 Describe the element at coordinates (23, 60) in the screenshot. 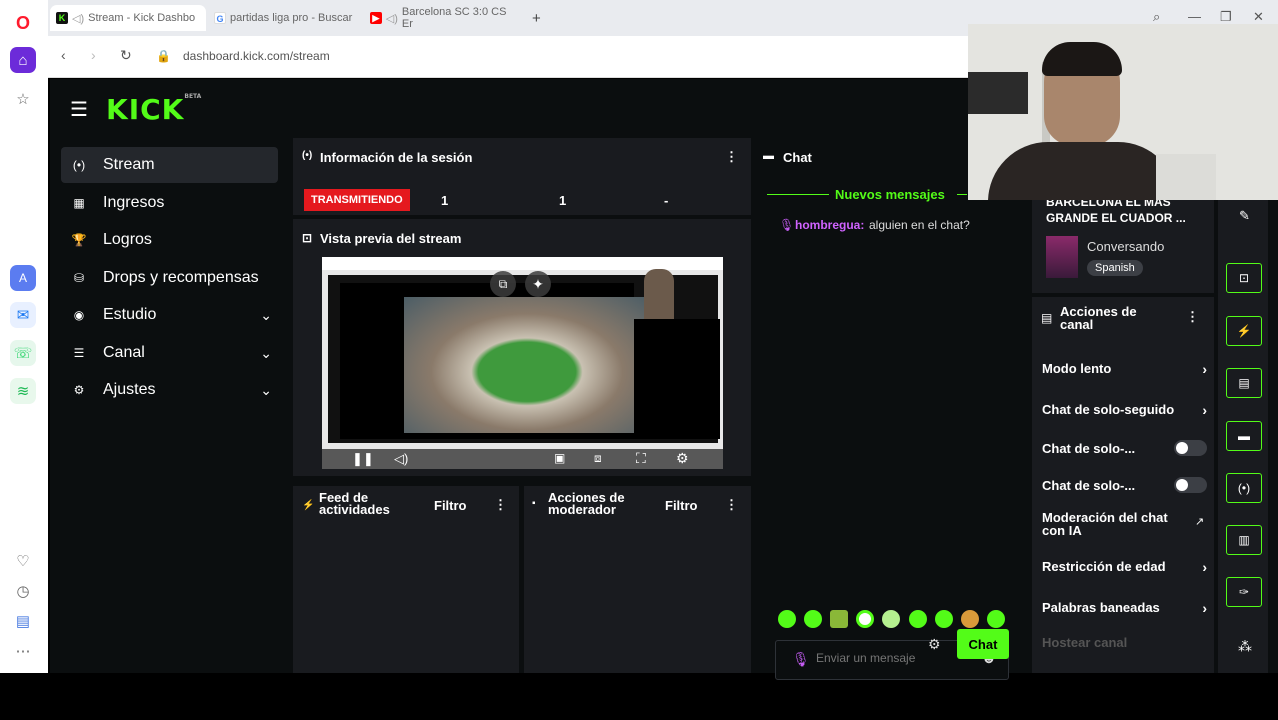

I see `home-icon: ⌂` at that location.